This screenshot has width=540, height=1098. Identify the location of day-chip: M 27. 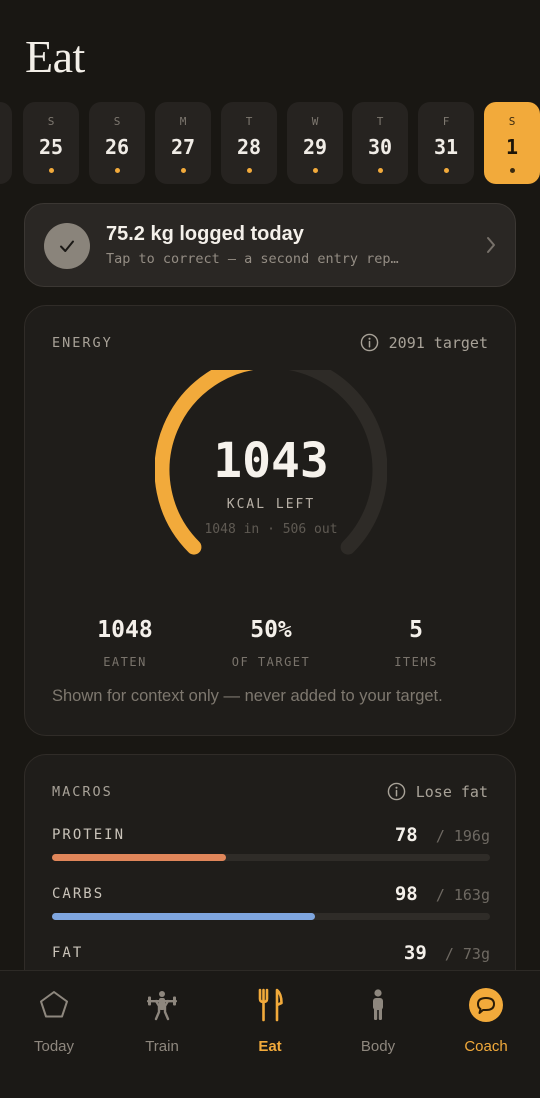
(183, 143).